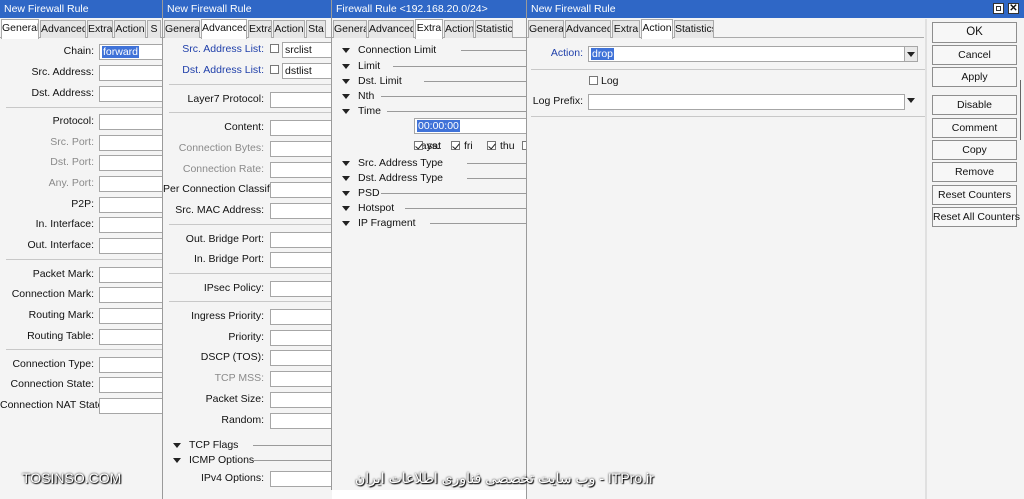 The width and height of the screenshot is (1024, 499). I want to click on apply-button: Apply, so click(974, 77).